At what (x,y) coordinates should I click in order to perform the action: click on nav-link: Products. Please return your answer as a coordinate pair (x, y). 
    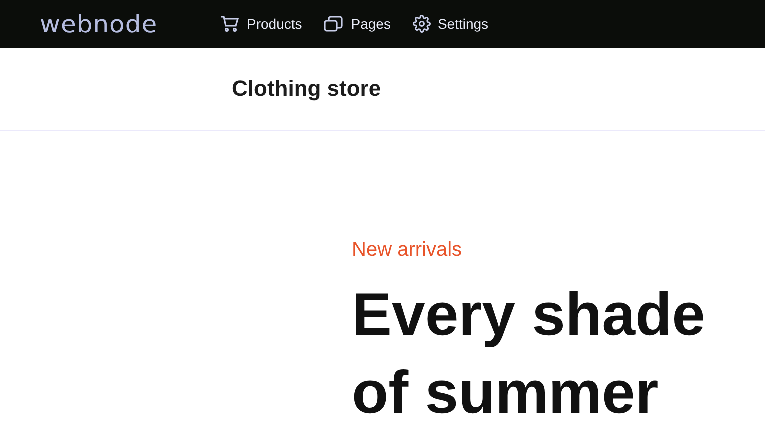
    Looking at the image, I should click on (261, 24).